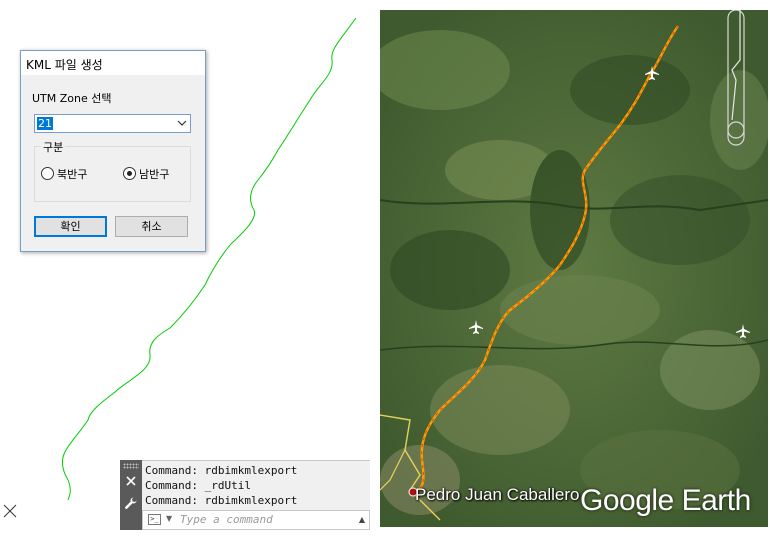  I want to click on city-label: Pedro Juan Caballero, so click(497, 495).